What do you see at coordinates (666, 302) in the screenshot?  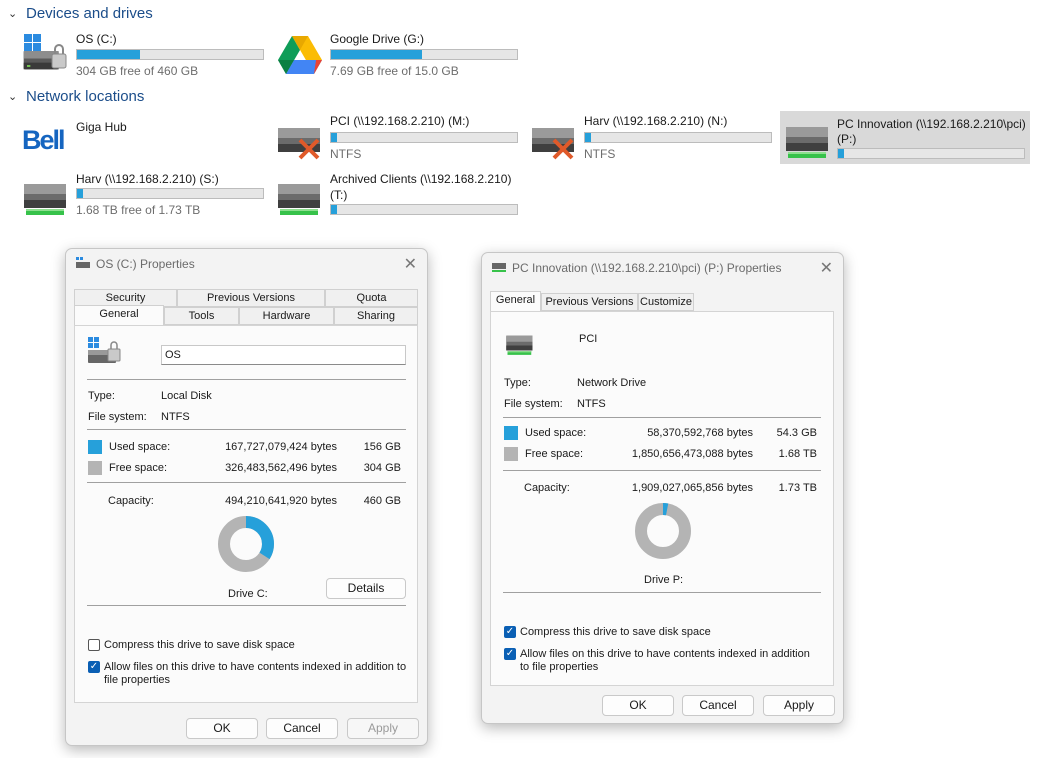 I see `tab-customize: Customize` at bounding box center [666, 302].